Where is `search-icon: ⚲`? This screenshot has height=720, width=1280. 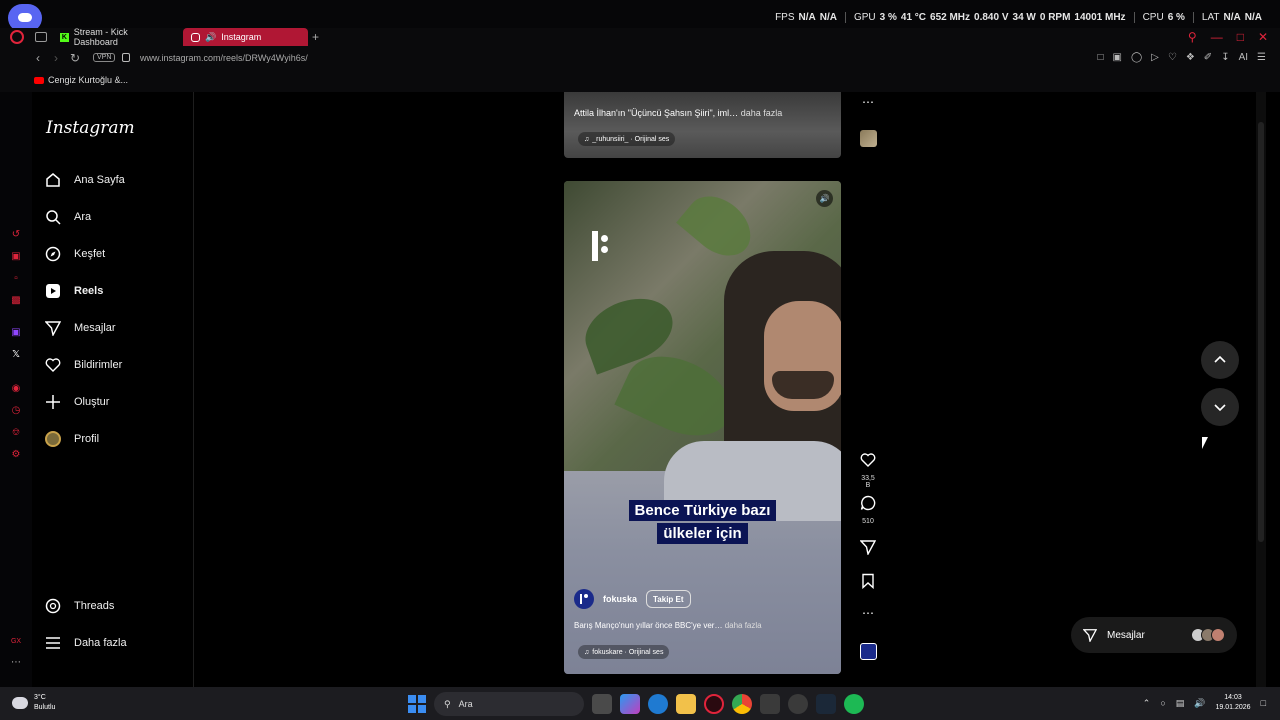
search-icon: ⚲ is located at coordinates (447, 703).